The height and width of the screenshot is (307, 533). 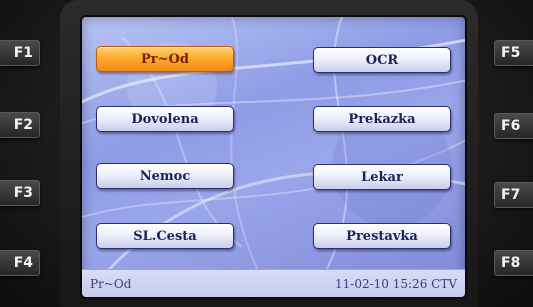 What do you see at coordinates (273, 283) in the screenshot?
I see `status-bar: Pr~Od 11-02-10 15:26 CTV` at bounding box center [273, 283].